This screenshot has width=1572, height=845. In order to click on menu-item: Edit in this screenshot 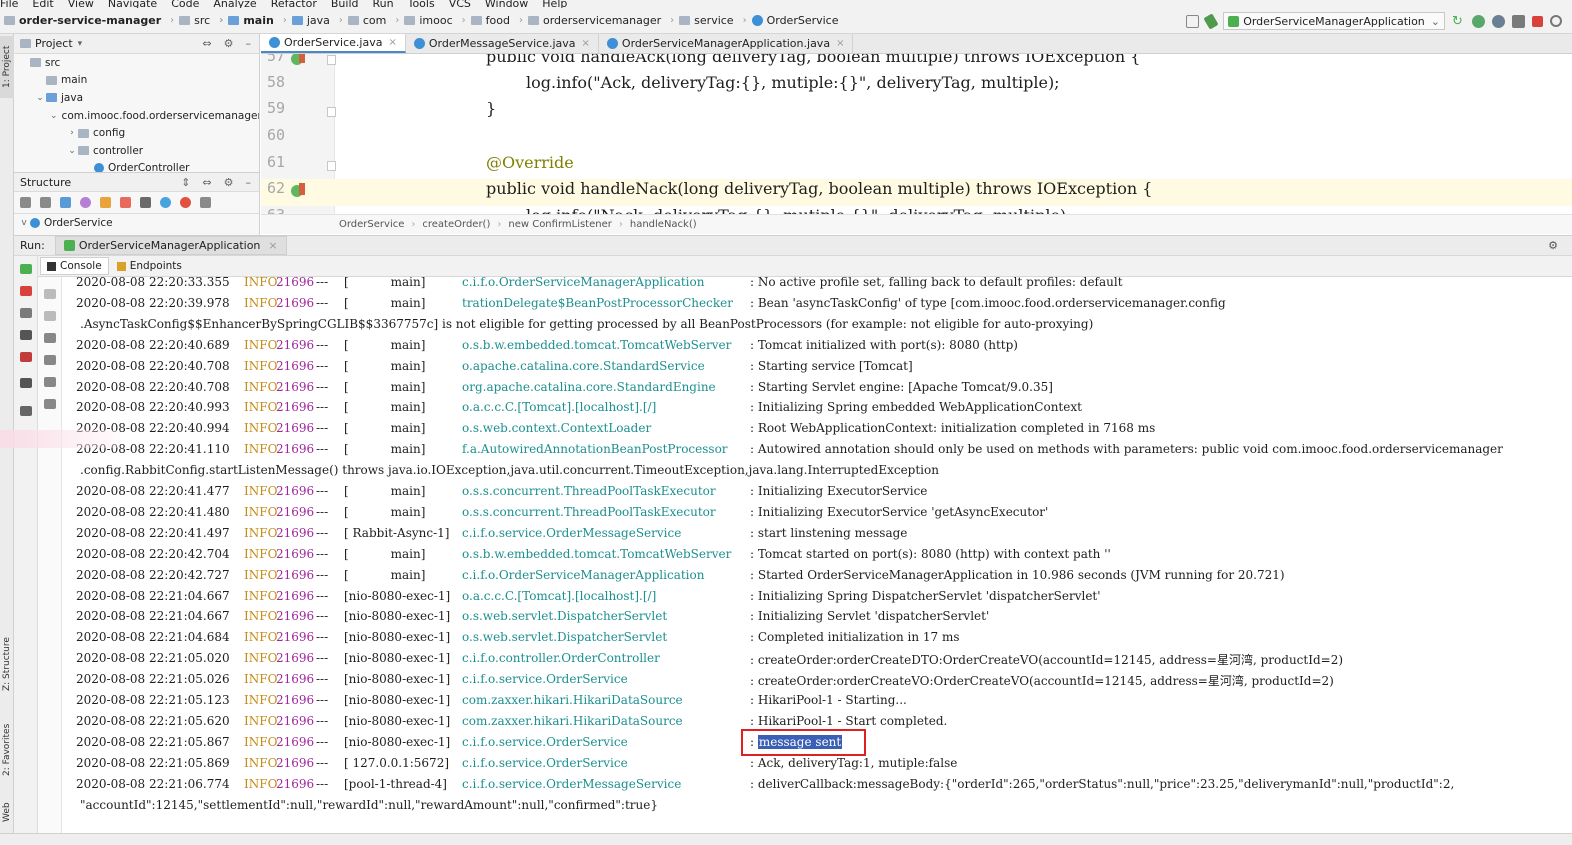, I will do `click(42, 4)`.